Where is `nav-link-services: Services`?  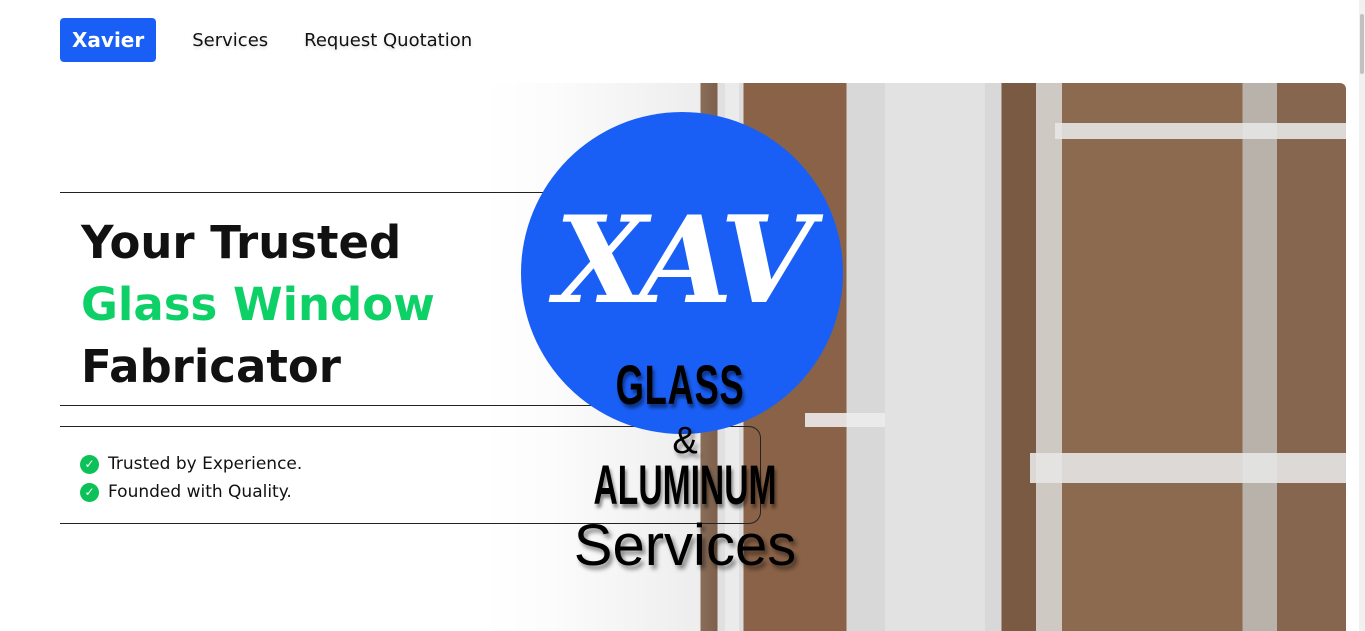
nav-link-services: Services is located at coordinates (230, 40).